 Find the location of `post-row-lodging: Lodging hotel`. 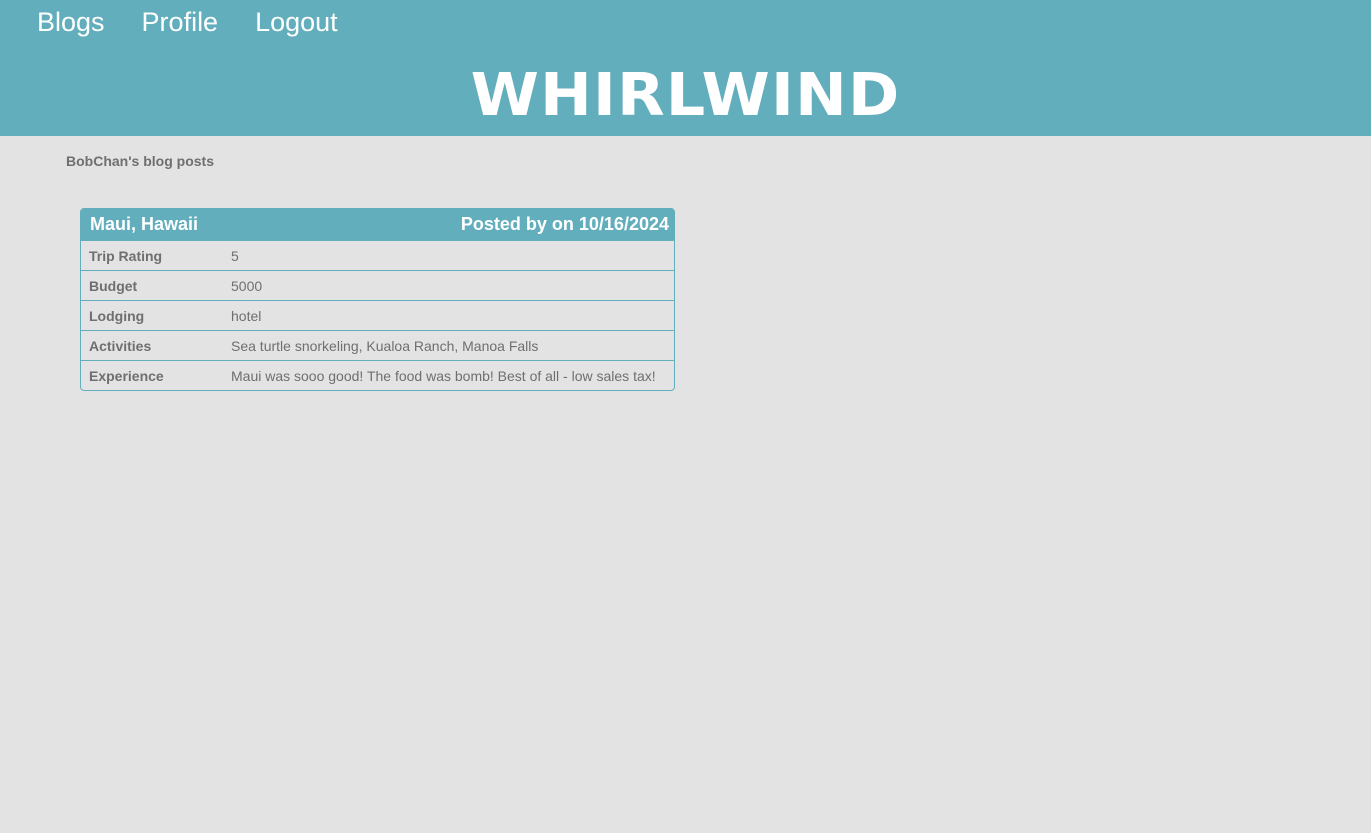

post-row-lodging: Lodging hotel is located at coordinates (377, 315).